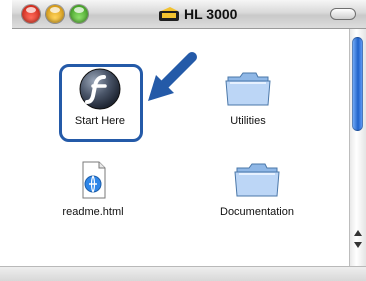  Describe the element at coordinates (55, 14) in the screenshot. I see `minimize-button` at that location.